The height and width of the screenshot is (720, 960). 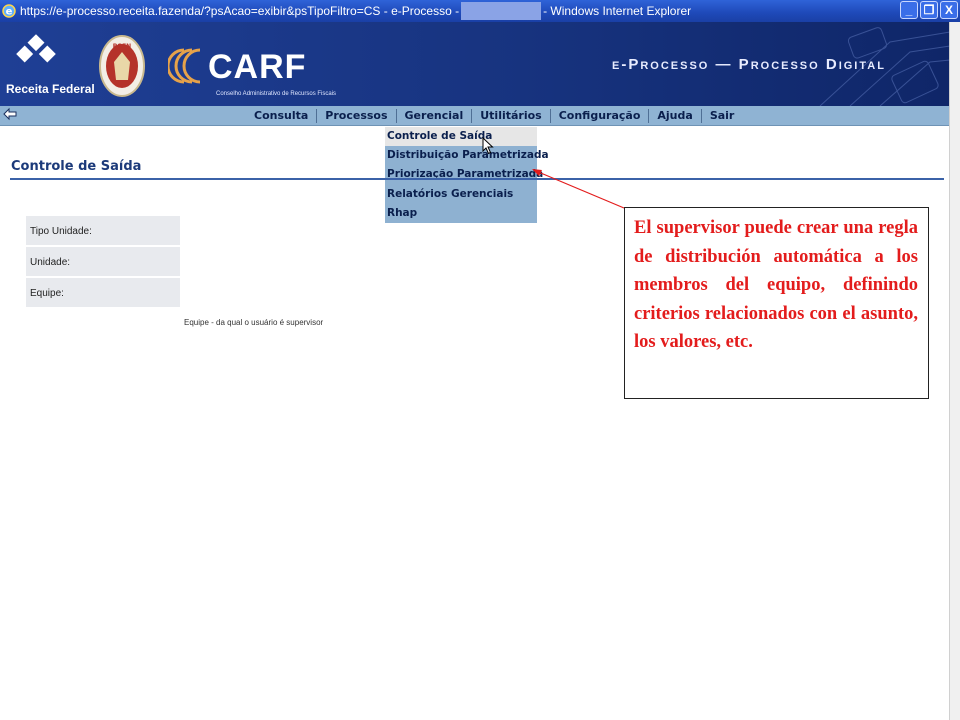 I want to click on page-title: Controle de Saída, so click(x=76, y=166).